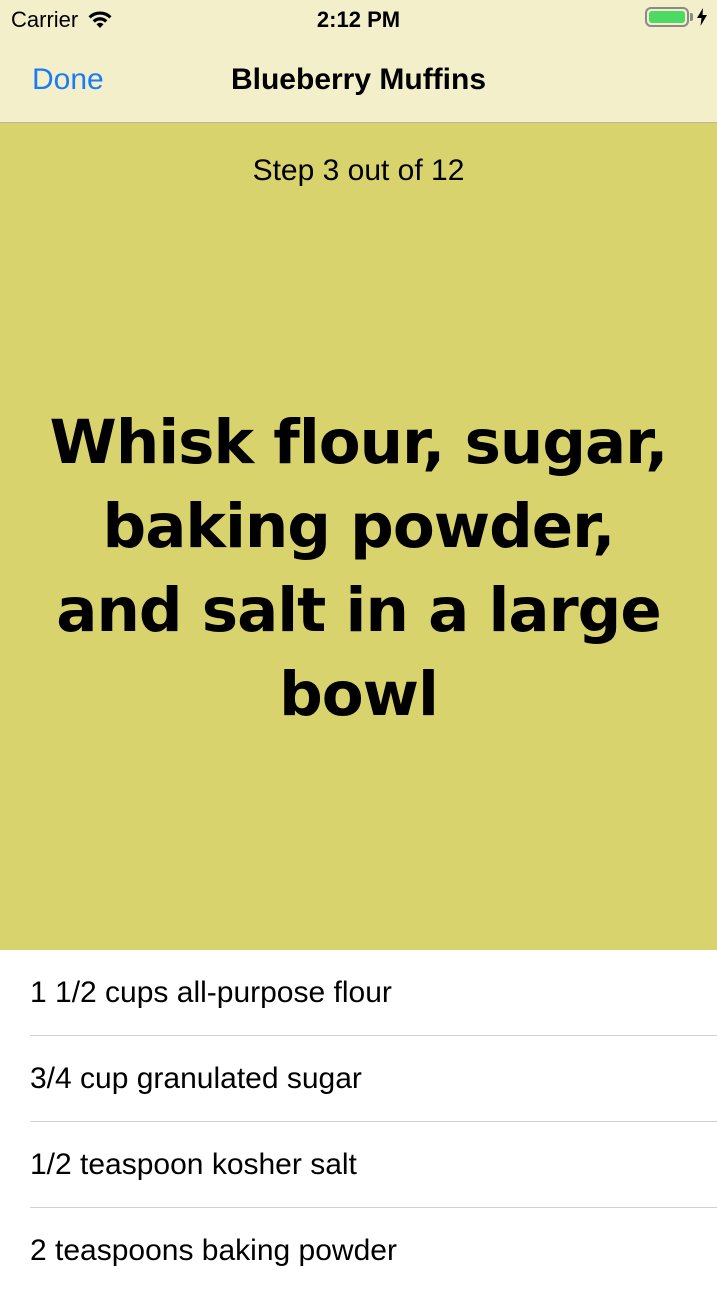 The image size is (717, 1294). Describe the element at coordinates (213, 1250) in the screenshot. I see `ingredient-label: 2 teaspoons baking powder` at that location.